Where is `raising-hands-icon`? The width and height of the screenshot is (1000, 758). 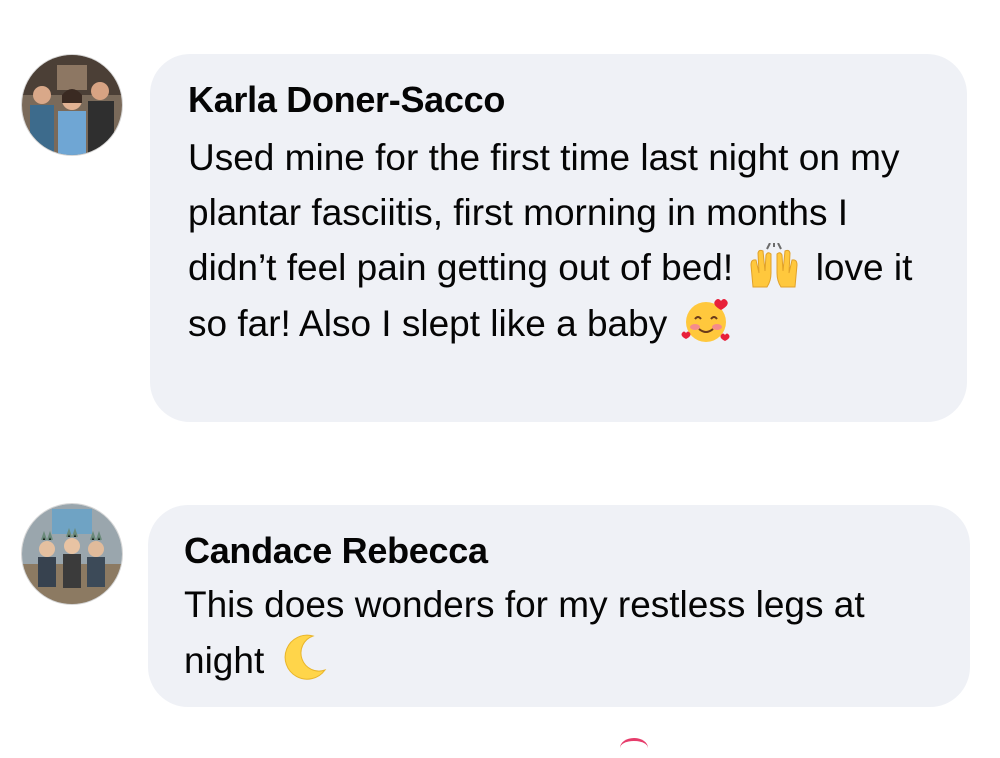
raising-hands-icon is located at coordinates (774, 266).